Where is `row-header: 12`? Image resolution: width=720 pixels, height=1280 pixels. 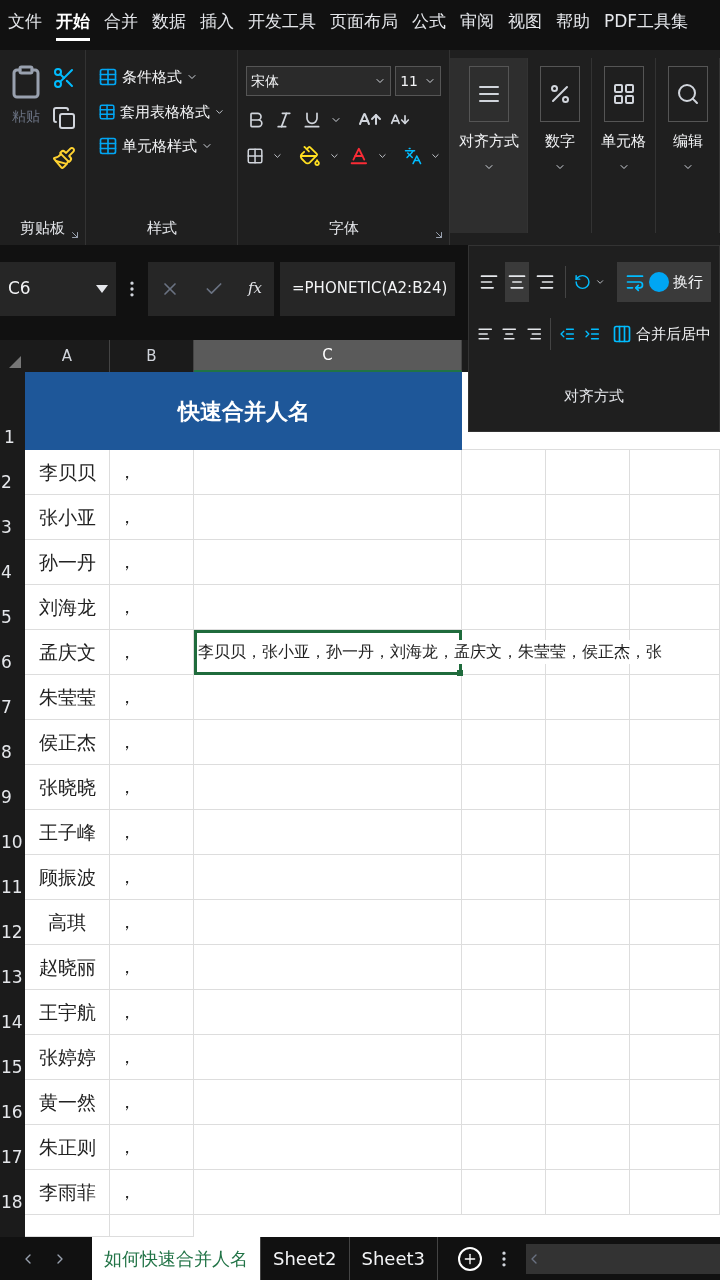
row-header: 12 is located at coordinates (12, 922).